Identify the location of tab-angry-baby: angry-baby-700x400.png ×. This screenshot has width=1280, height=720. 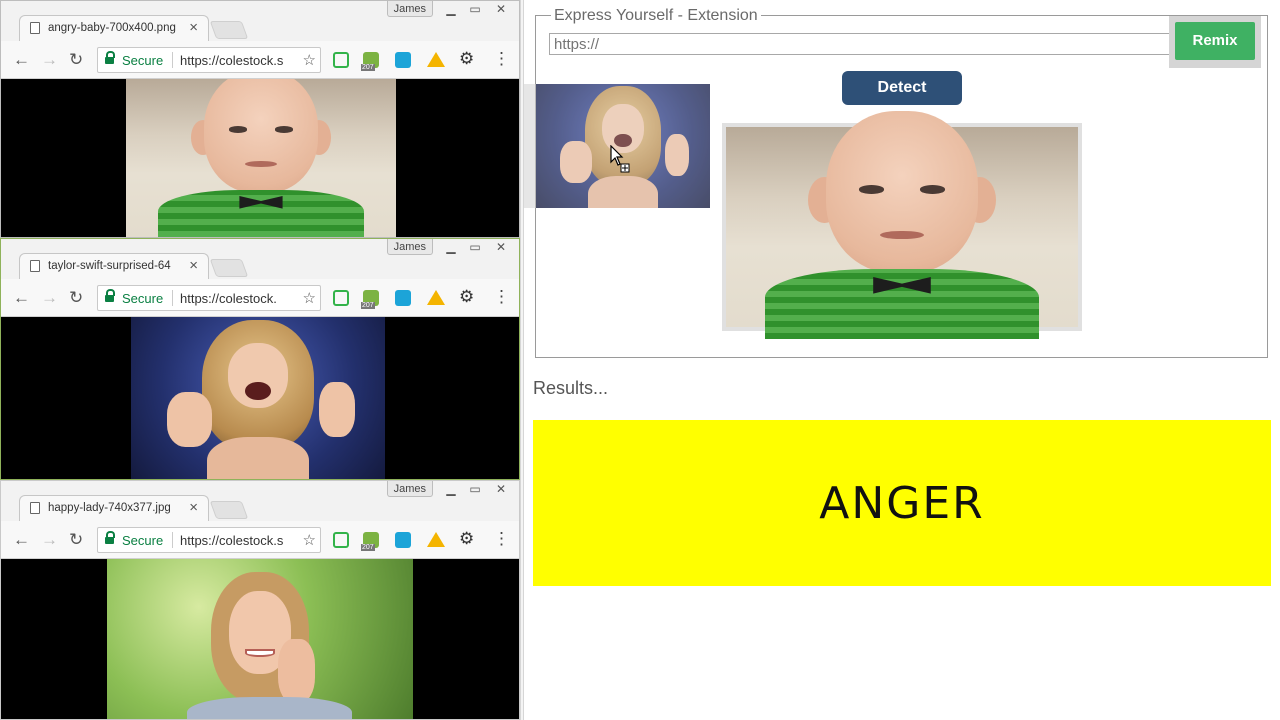
(114, 28).